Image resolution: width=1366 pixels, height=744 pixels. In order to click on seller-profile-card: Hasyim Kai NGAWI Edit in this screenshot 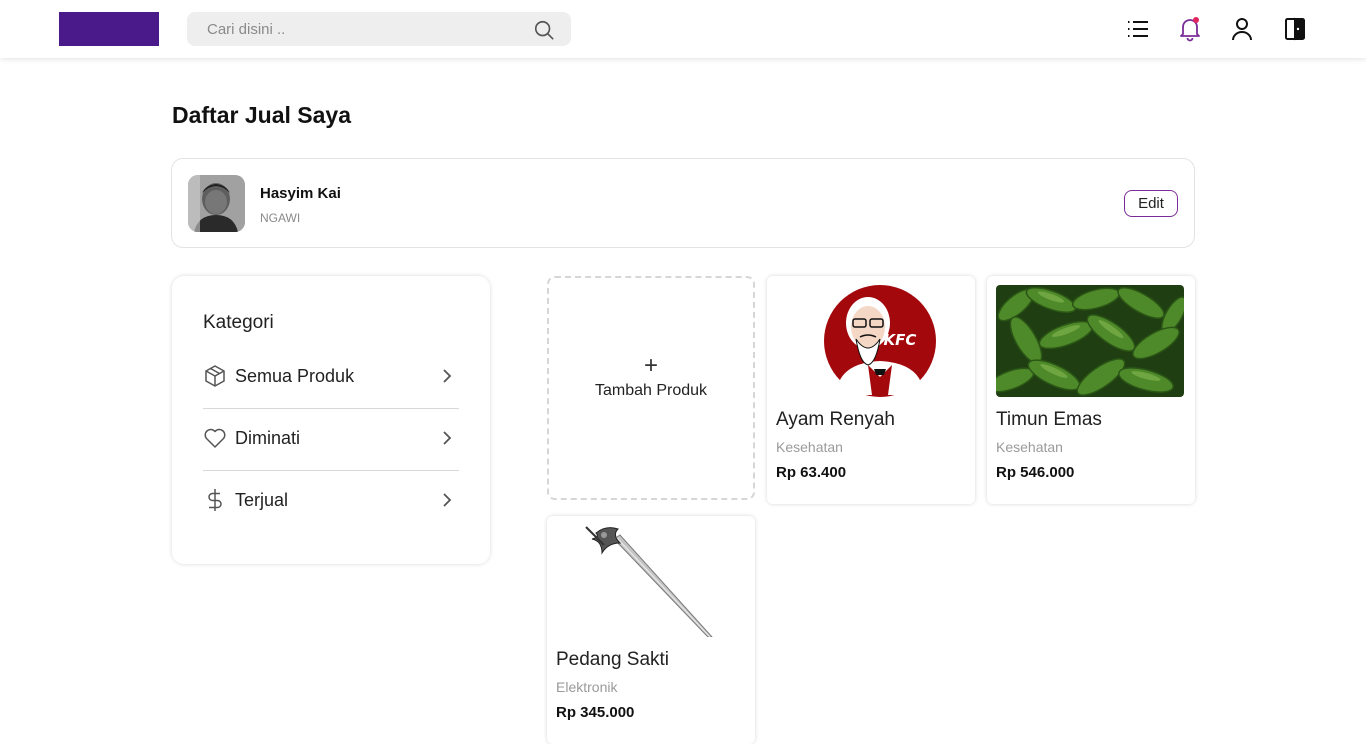, I will do `click(683, 203)`.